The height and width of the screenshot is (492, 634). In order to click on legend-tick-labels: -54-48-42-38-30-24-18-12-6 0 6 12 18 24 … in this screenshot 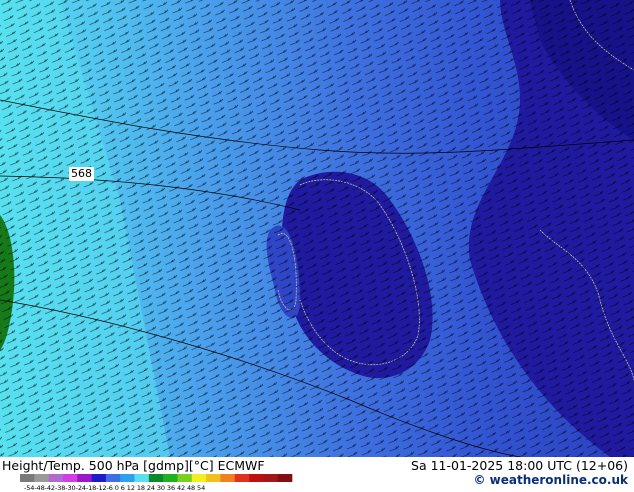, I will do `click(115, 488)`.